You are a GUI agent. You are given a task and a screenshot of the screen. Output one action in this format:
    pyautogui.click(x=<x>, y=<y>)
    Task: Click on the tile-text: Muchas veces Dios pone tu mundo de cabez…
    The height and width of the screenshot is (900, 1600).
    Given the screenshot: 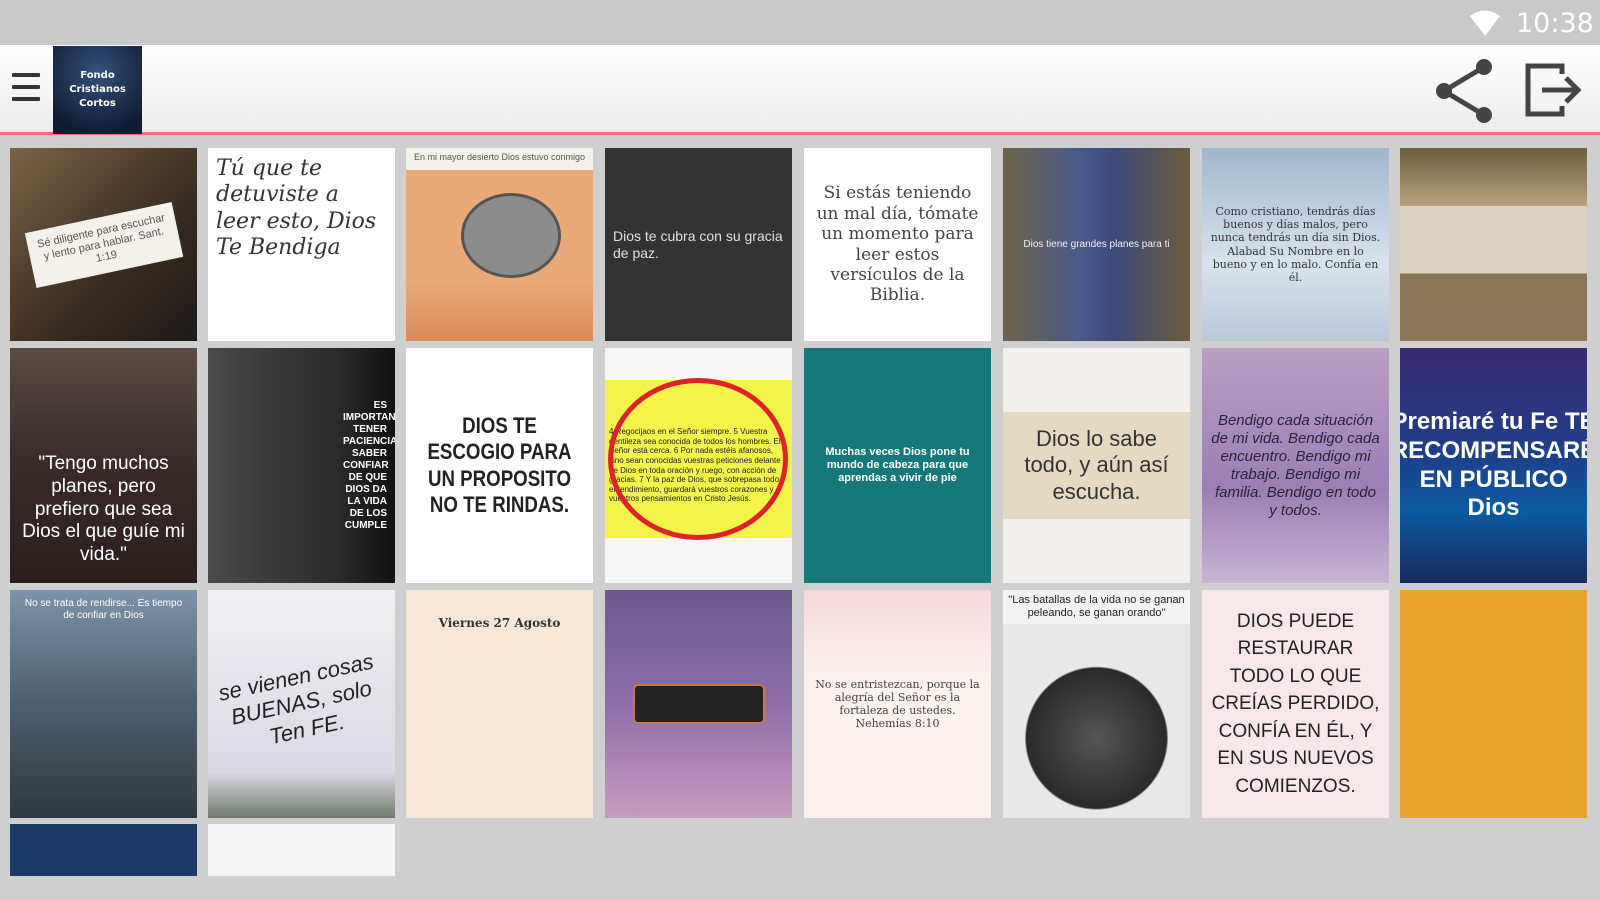 What is the action you would take?
    pyautogui.click(x=897, y=465)
    